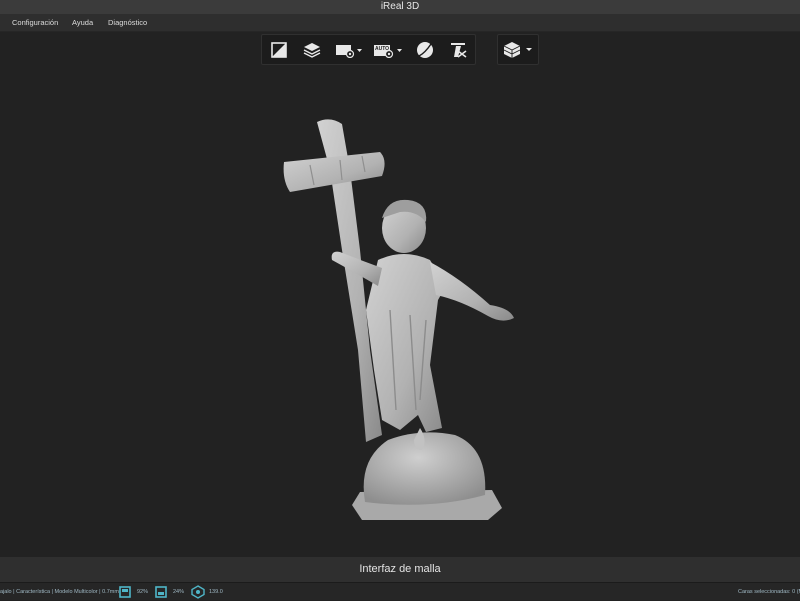 This screenshot has height=601, width=800. I want to click on performance-score: 139.0, so click(216, 592).